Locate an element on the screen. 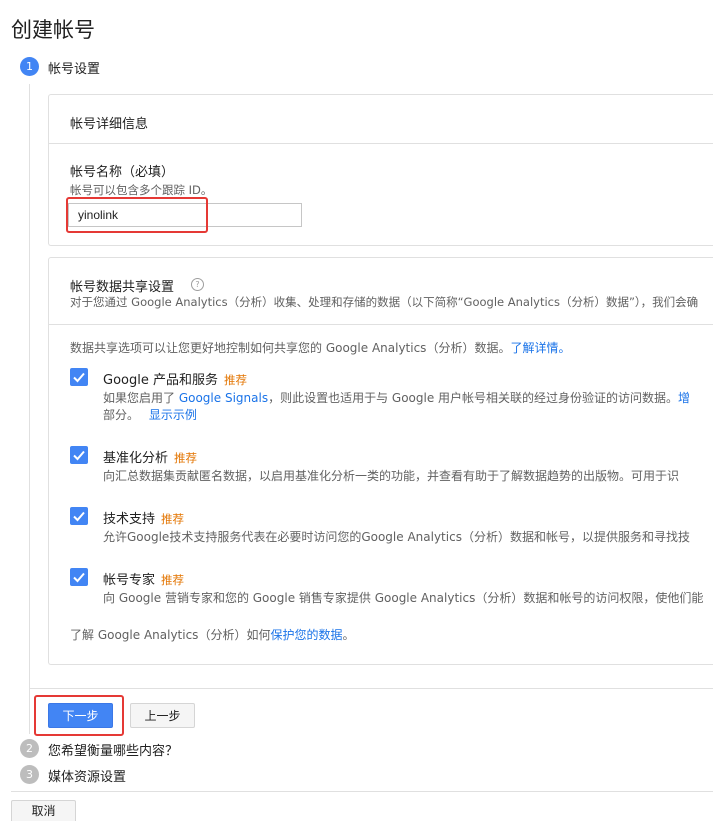 The image size is (713, 822). account-name-input is located at coordinates (185, 215).